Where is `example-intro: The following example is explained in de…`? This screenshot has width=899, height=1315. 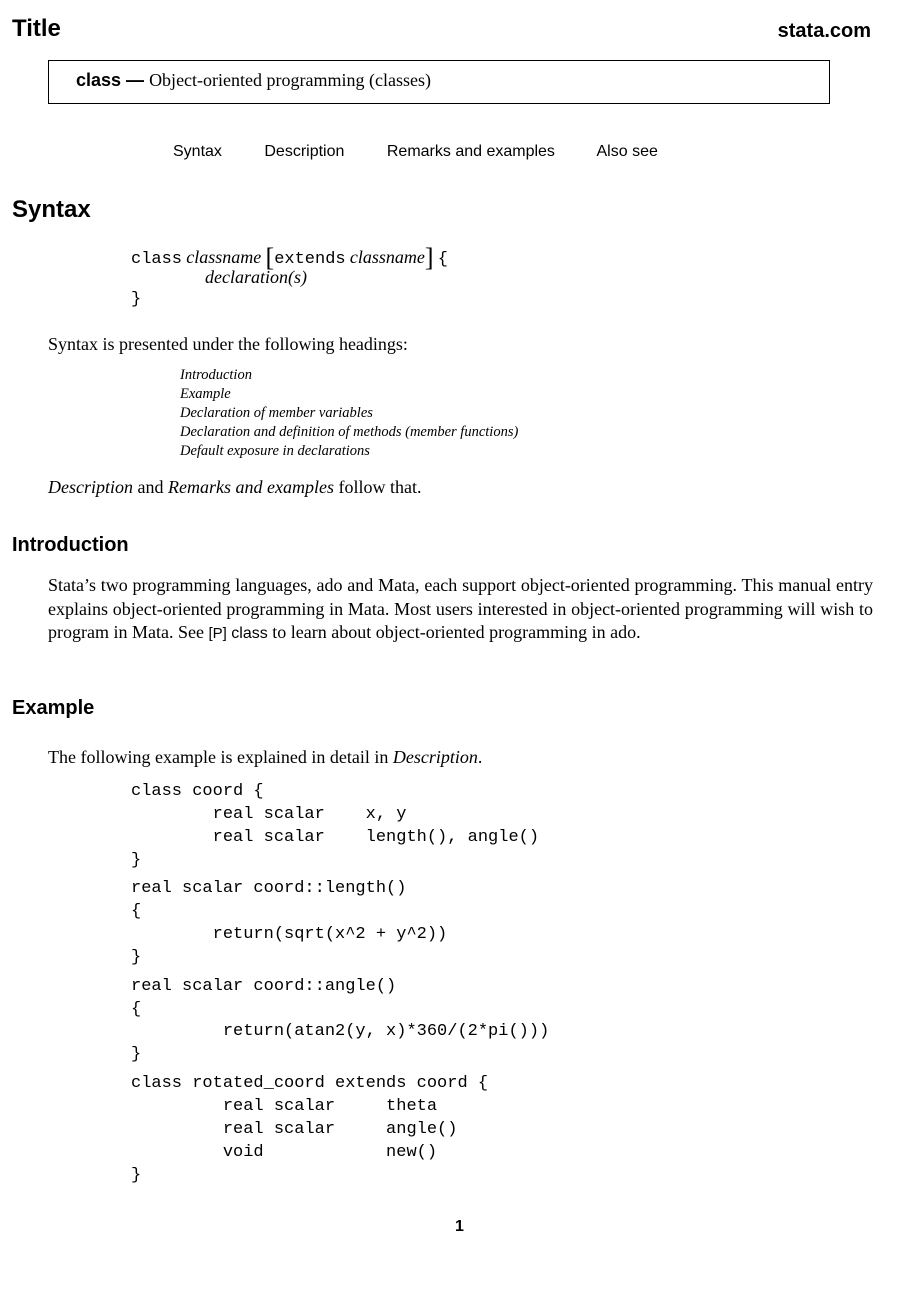 example-intro: The following example is explained in de… is located at coordinates (265, 757).